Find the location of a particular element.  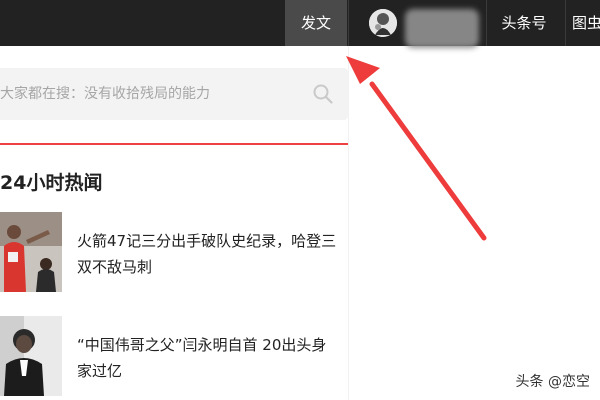

search-box is located at coordinates (174, 94).